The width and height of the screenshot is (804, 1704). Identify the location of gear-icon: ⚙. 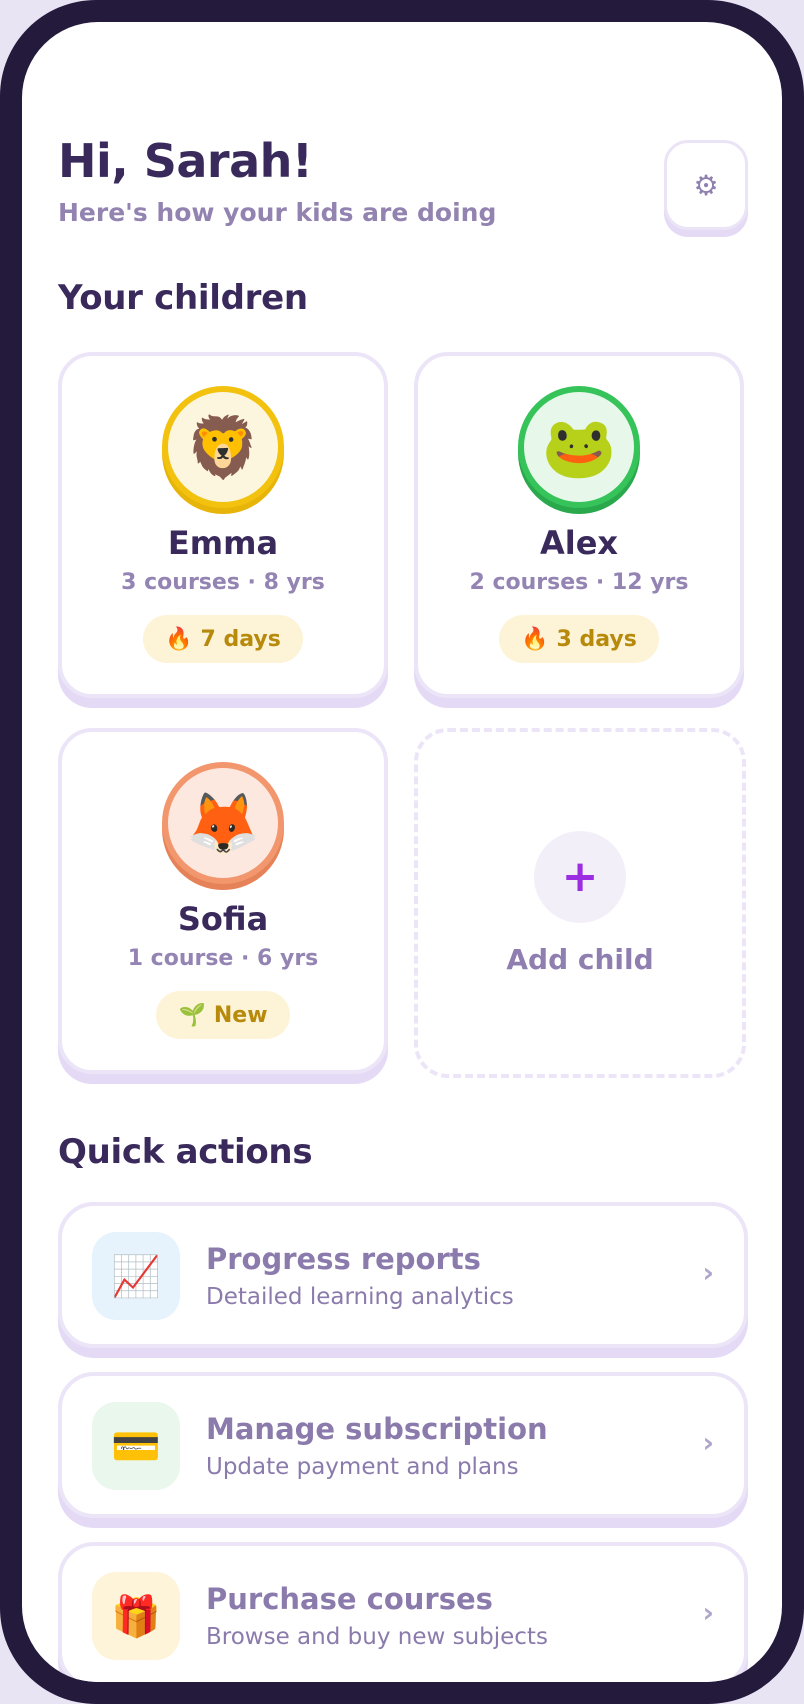
(706, 185).